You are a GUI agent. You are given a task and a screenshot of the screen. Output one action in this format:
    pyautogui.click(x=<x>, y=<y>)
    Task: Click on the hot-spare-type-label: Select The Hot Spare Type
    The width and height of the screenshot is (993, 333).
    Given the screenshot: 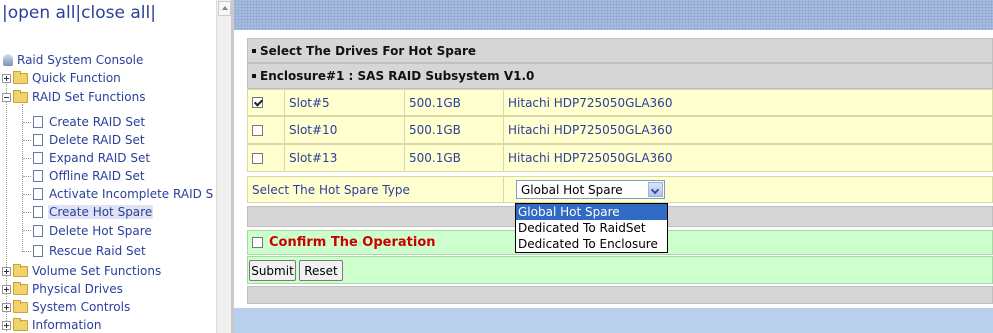 What is the action you would take?
    pyautogui.click(x=376, y=189)
    